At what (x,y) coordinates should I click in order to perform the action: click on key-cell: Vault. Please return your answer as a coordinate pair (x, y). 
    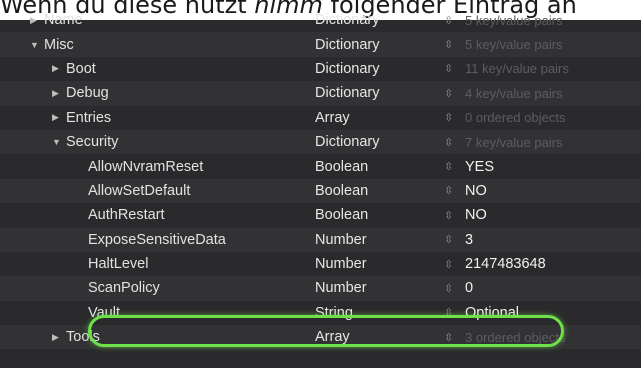
    Looking at the image, I should click on (60, 313).